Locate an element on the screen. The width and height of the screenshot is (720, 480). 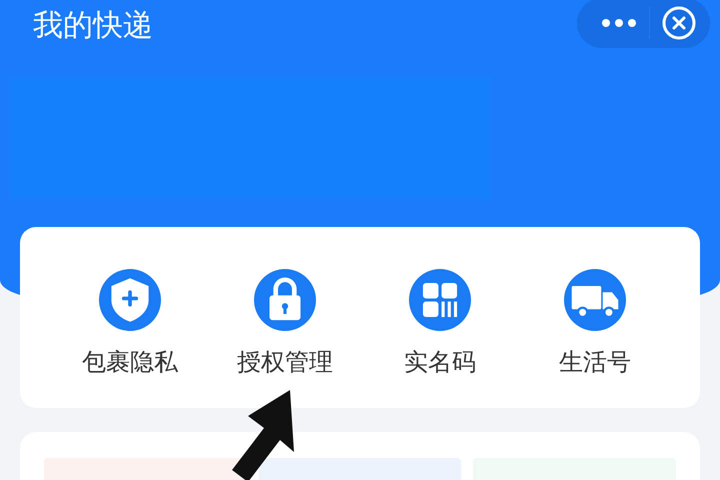
page-title: 我的快递 is located at coordinates (93, 26).